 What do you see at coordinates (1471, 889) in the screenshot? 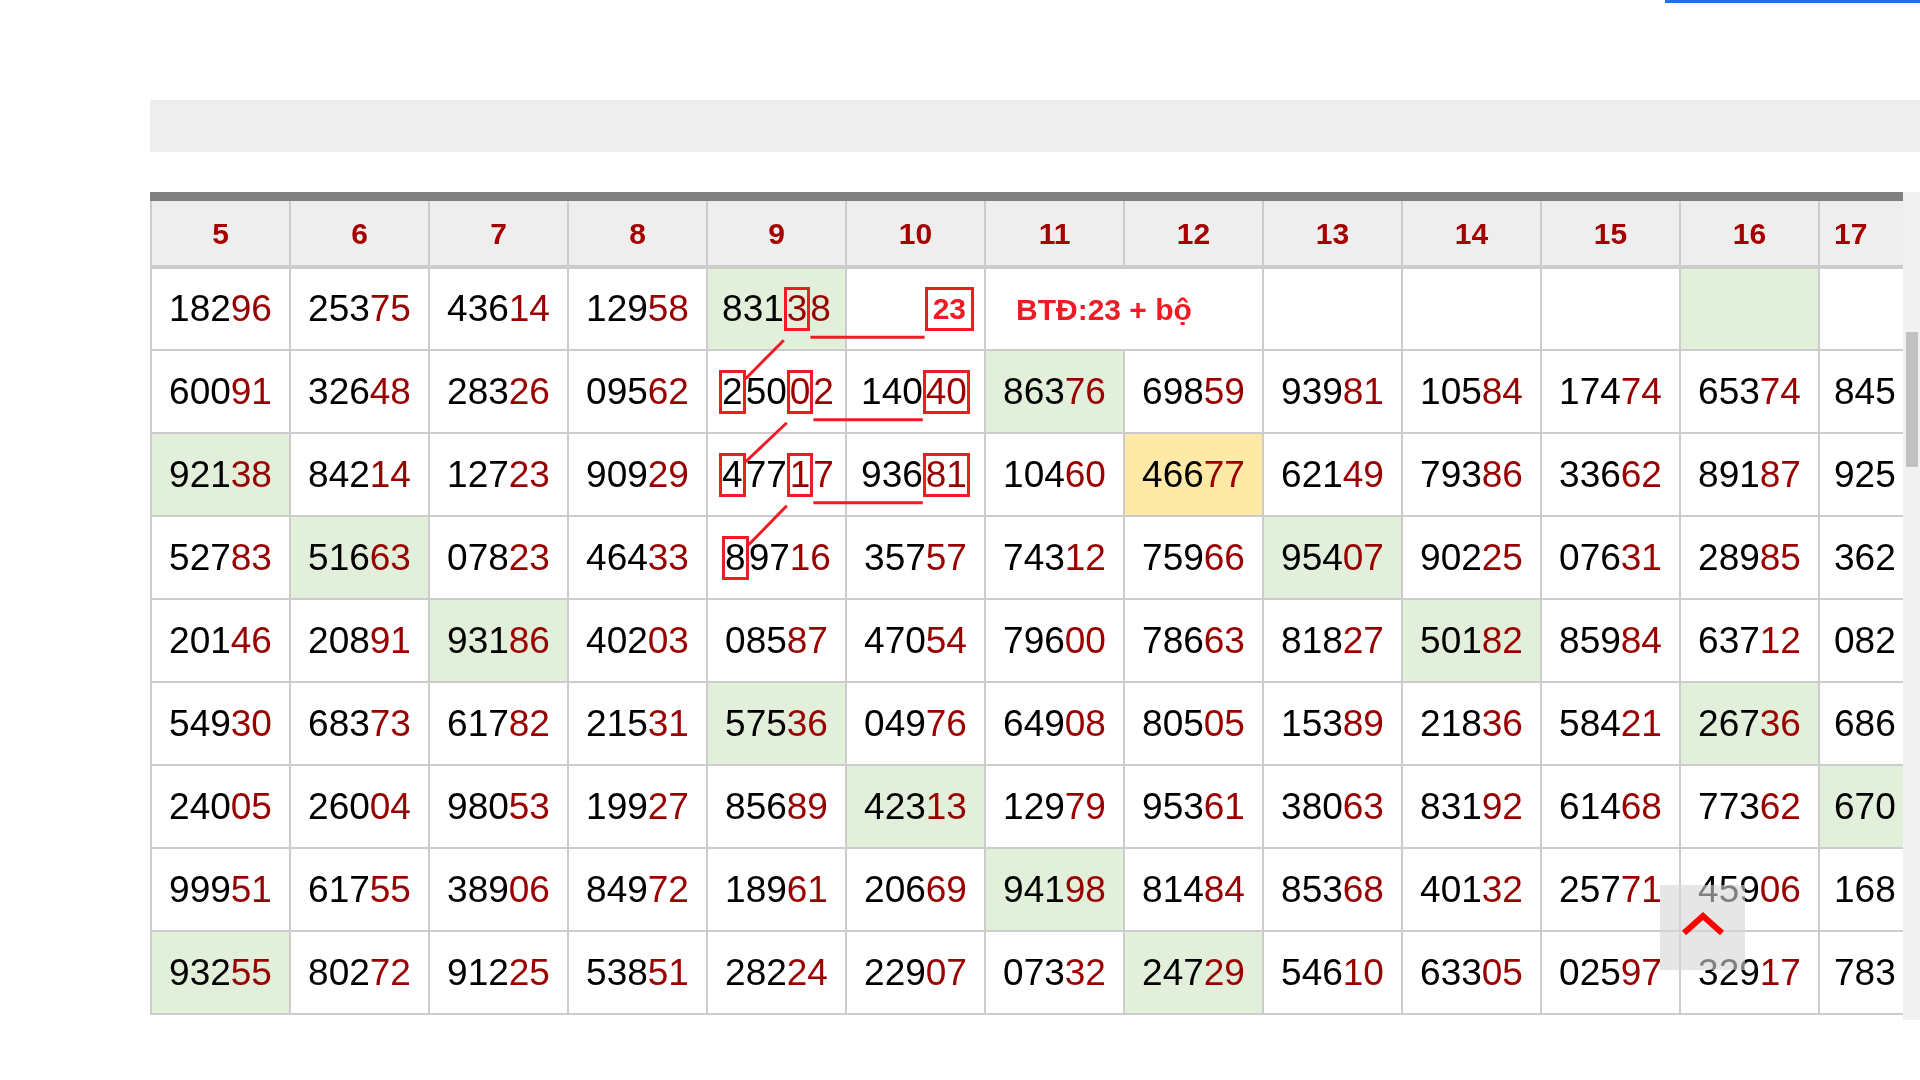
I see `table-cell: 40132` at bounding box center [1471, 889].